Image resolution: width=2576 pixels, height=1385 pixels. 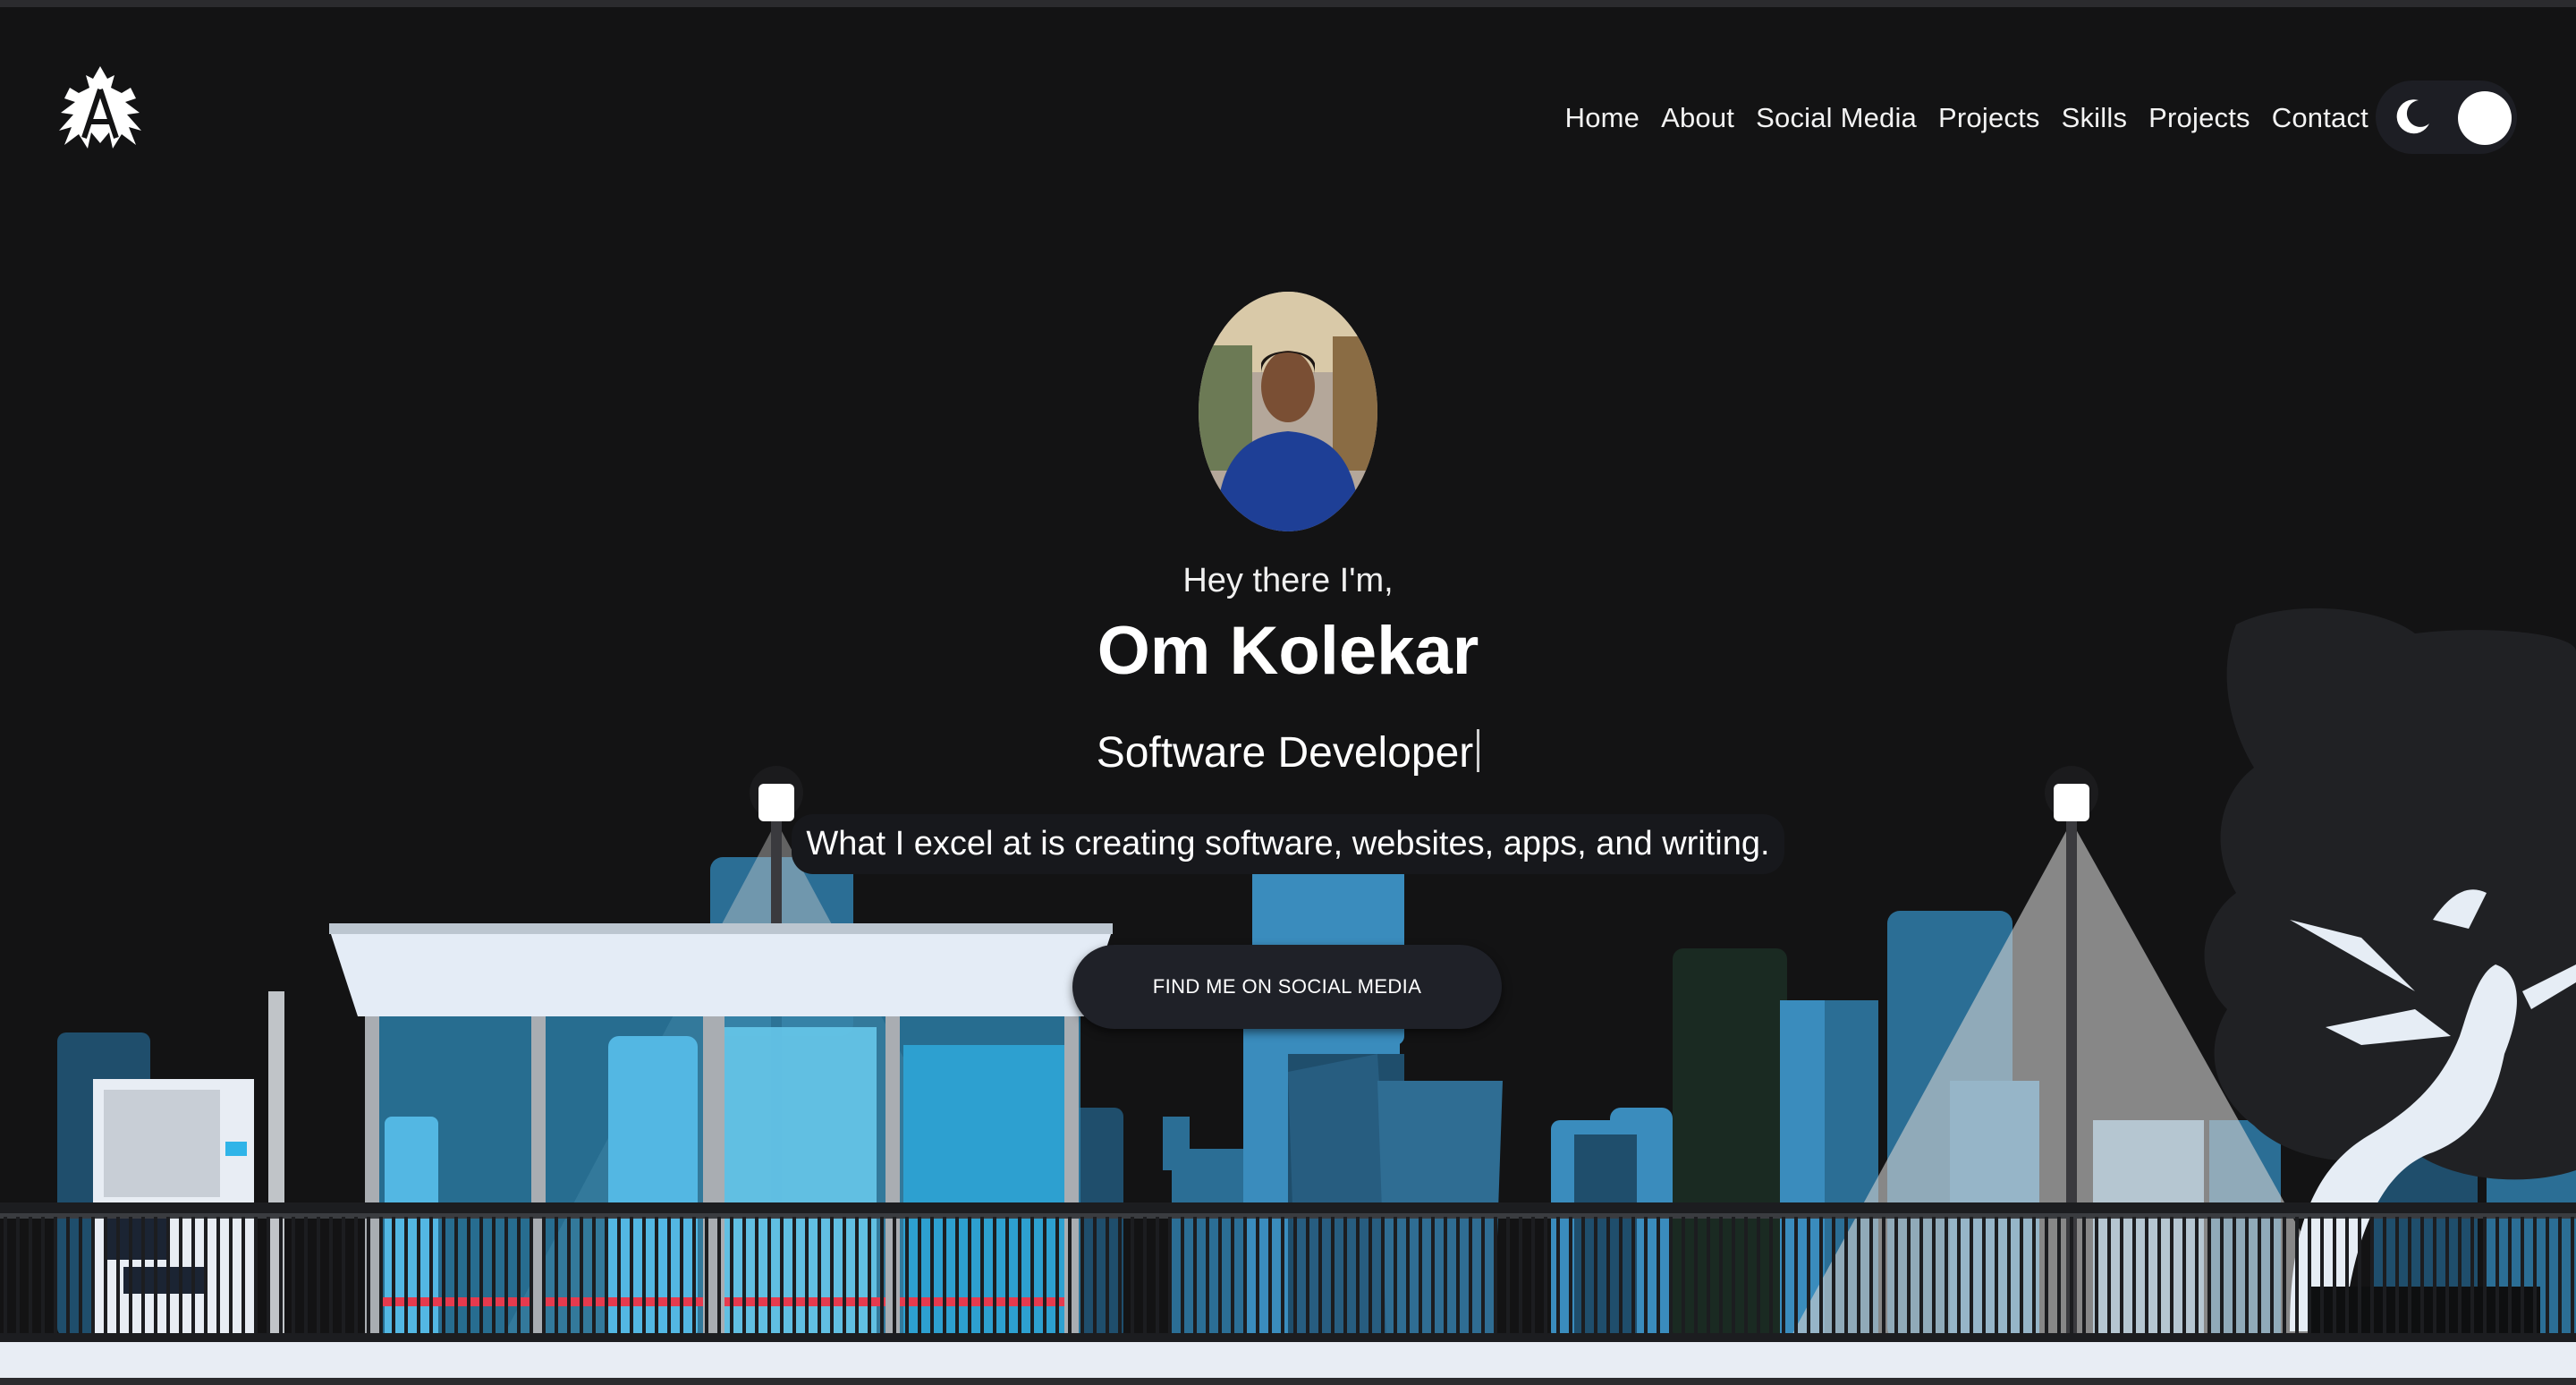 I want to click on nav-home: Home, so click(x=1602, y=118).